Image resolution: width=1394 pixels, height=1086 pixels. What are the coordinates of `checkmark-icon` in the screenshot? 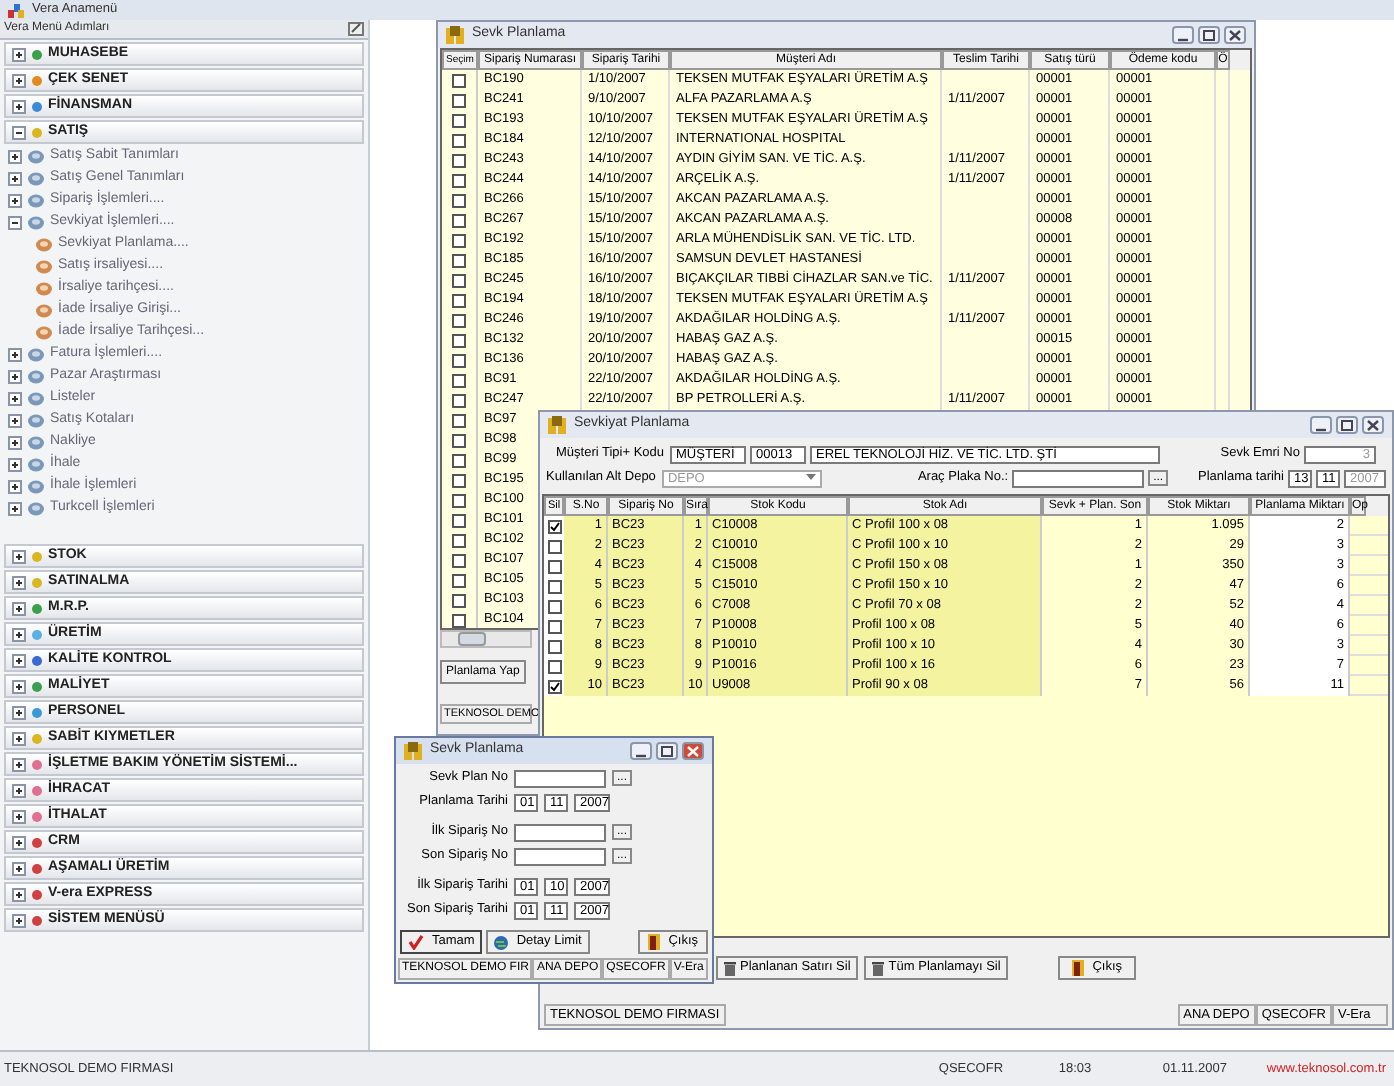 It's located at (416, 942).